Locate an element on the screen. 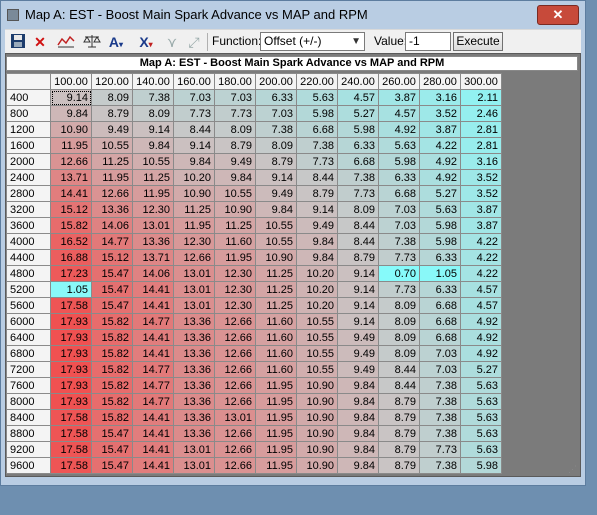  map-cell: 3.87 is located at coordinates (440, 129).